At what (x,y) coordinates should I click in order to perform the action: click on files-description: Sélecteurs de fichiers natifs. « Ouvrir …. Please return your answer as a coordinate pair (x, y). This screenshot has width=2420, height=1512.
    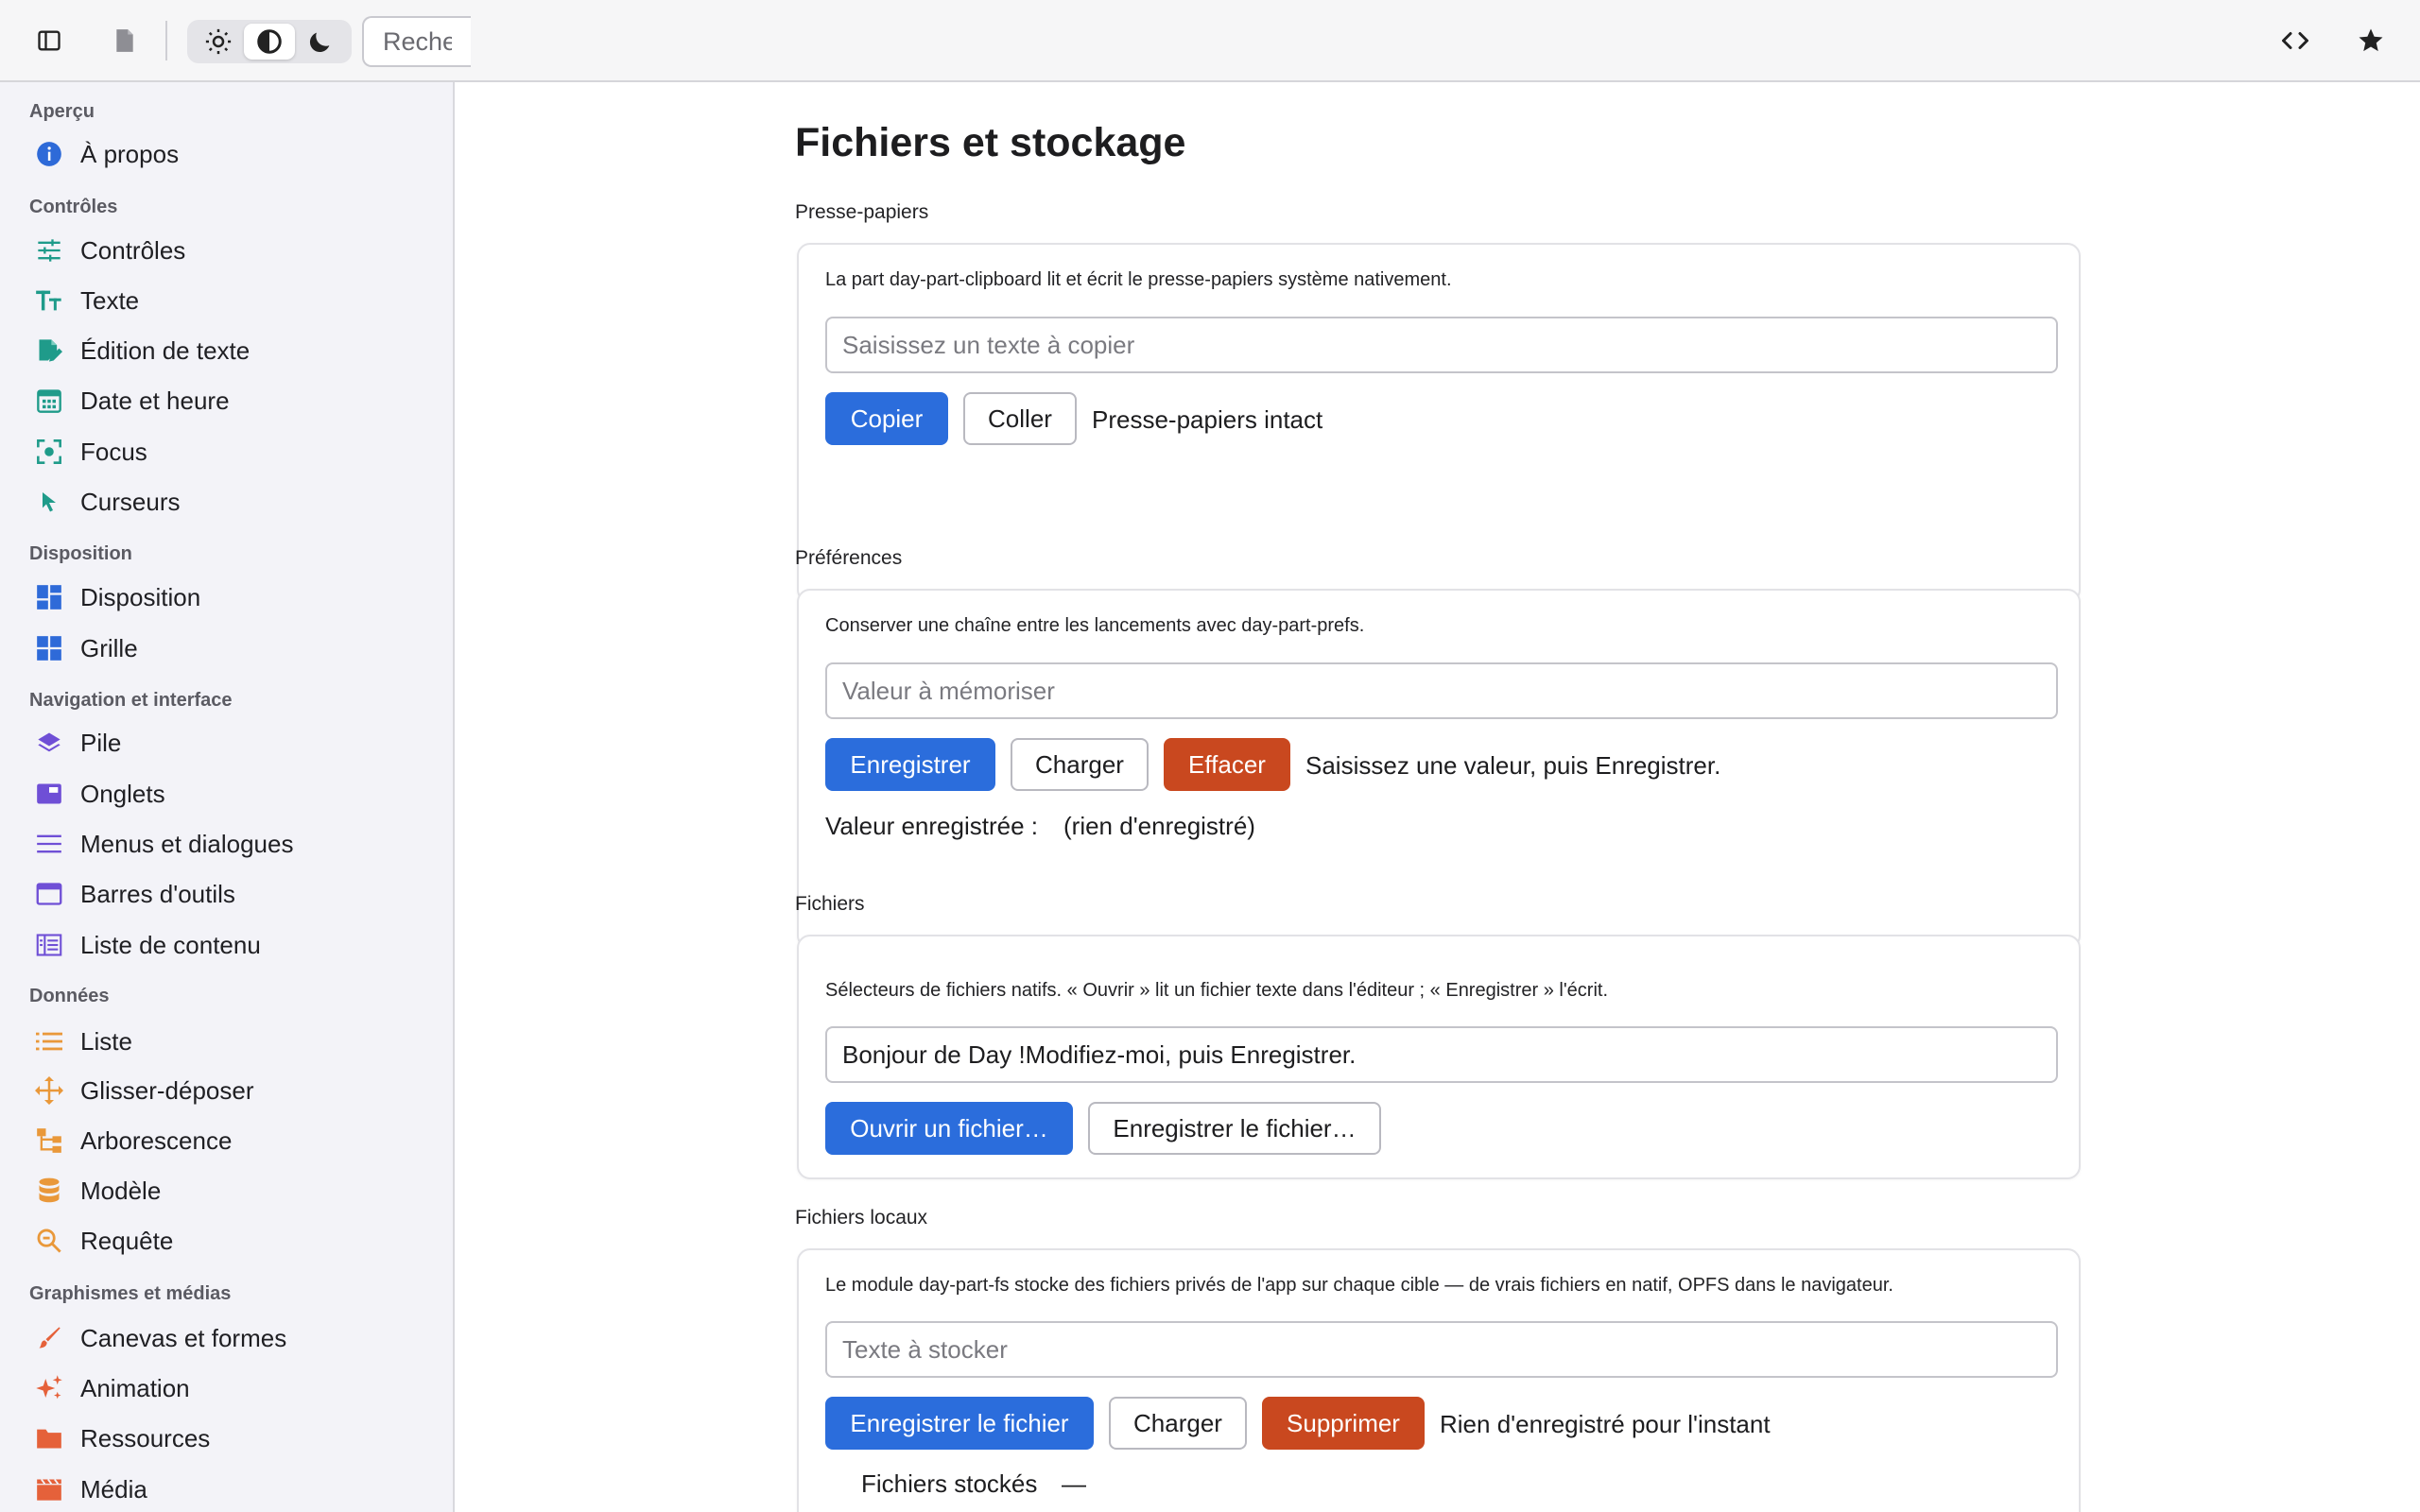
    Looking at the image, I should click on (1217, 990).